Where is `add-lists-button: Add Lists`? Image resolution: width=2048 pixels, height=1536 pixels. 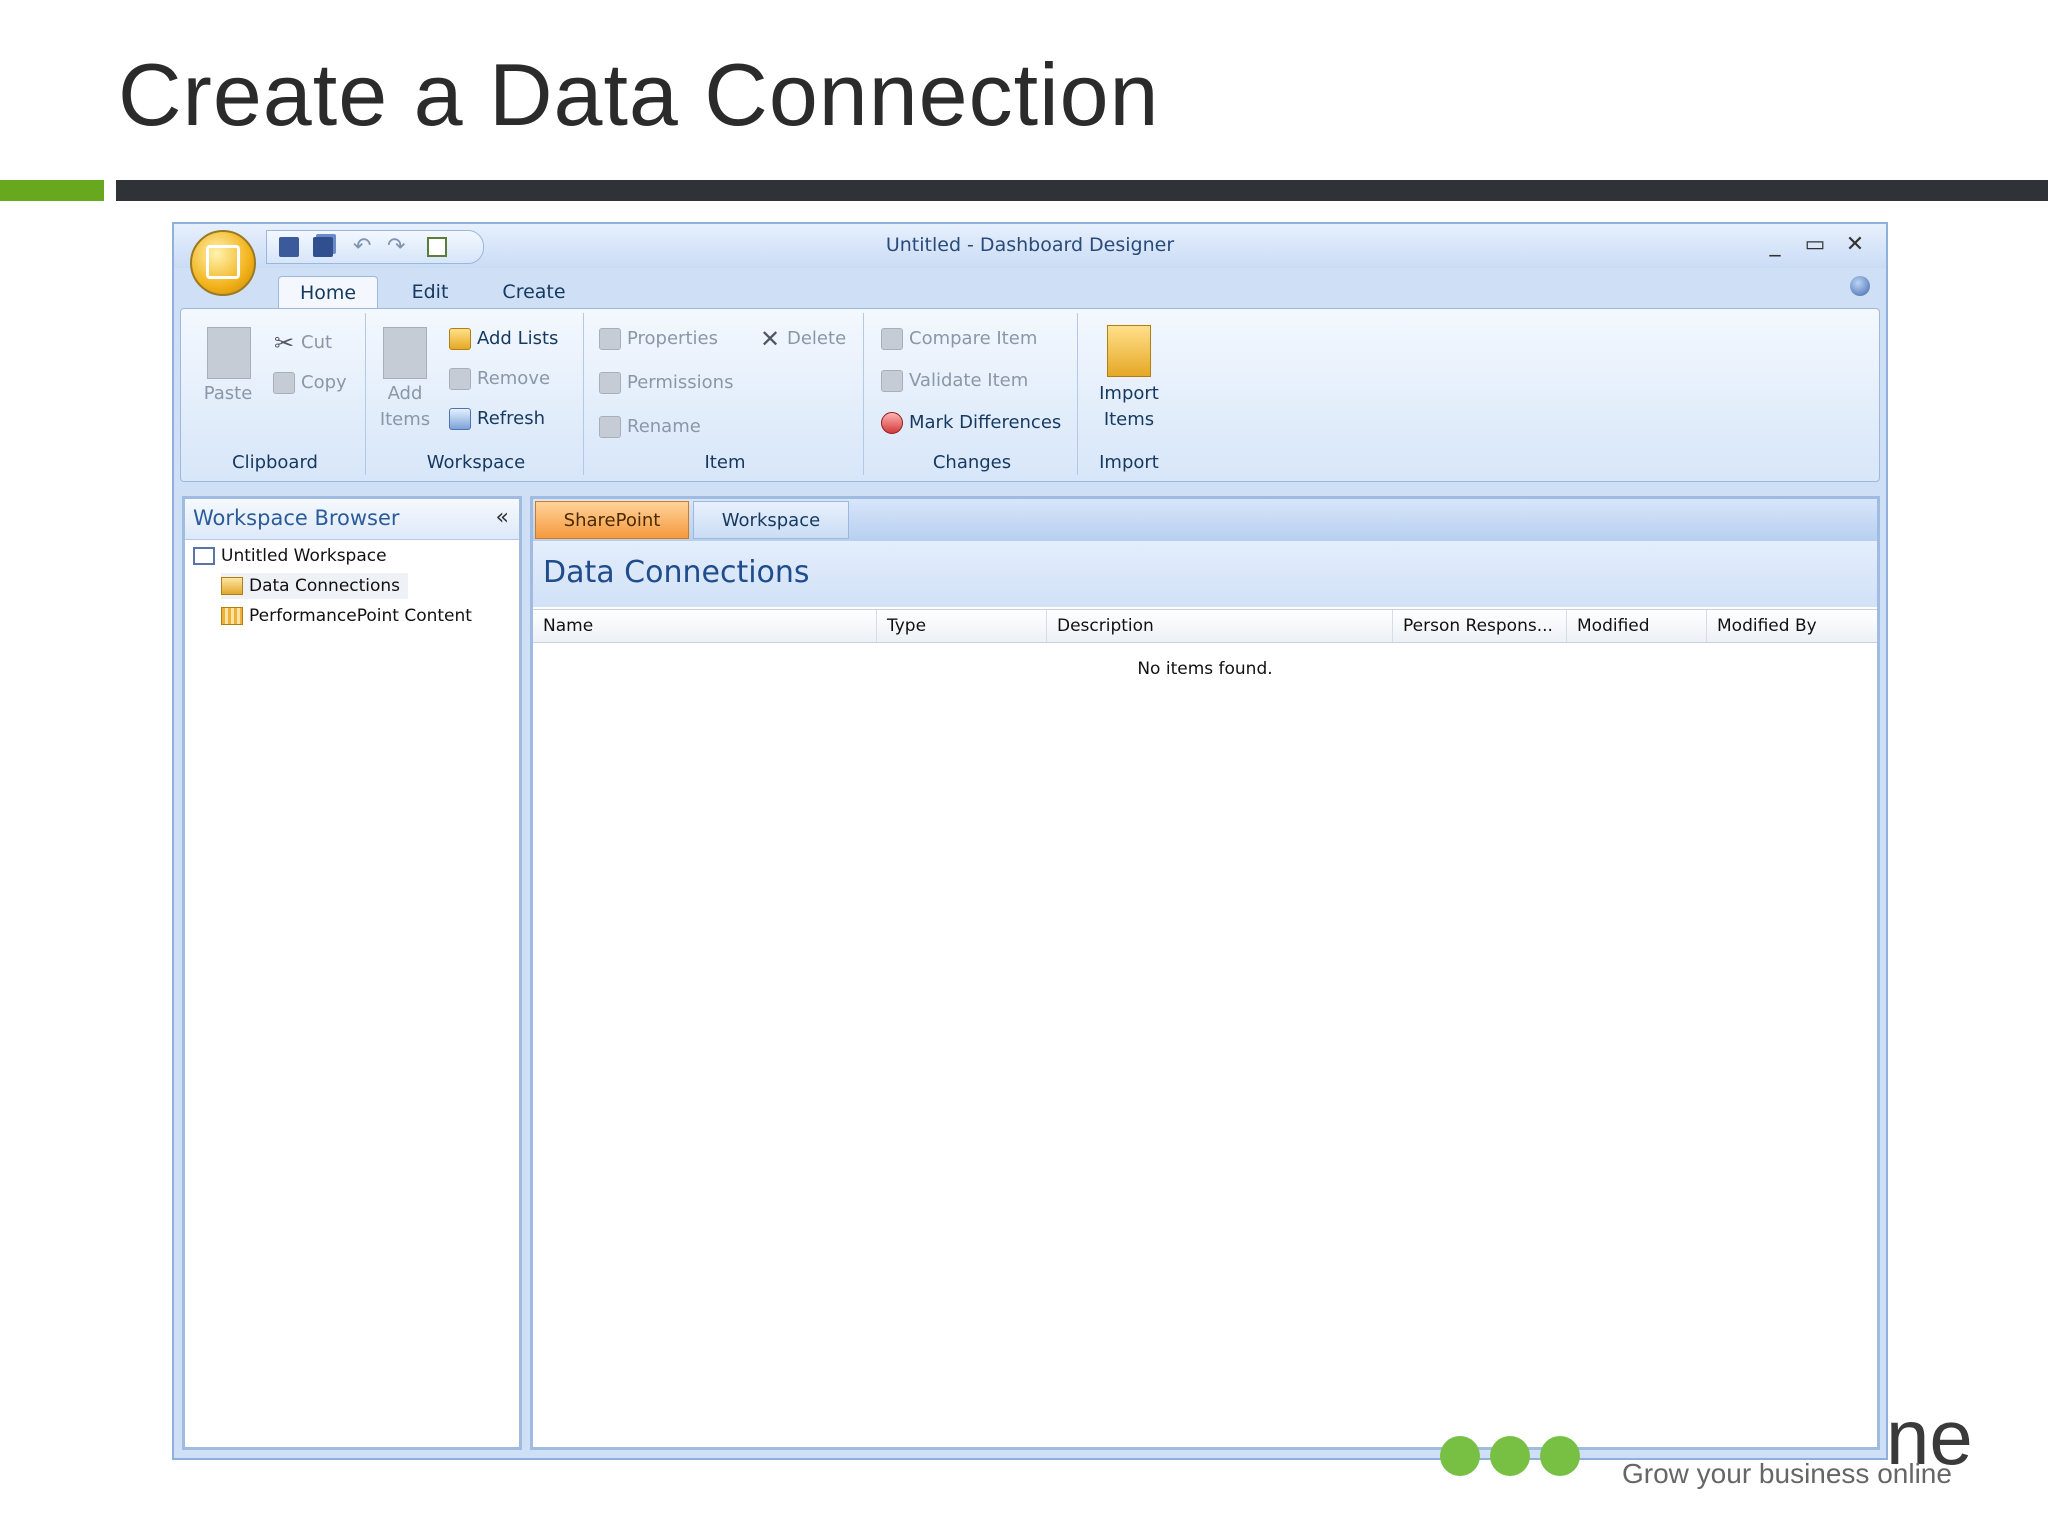 add-lists-button: Add Lists is located at coordinates (503, 339).